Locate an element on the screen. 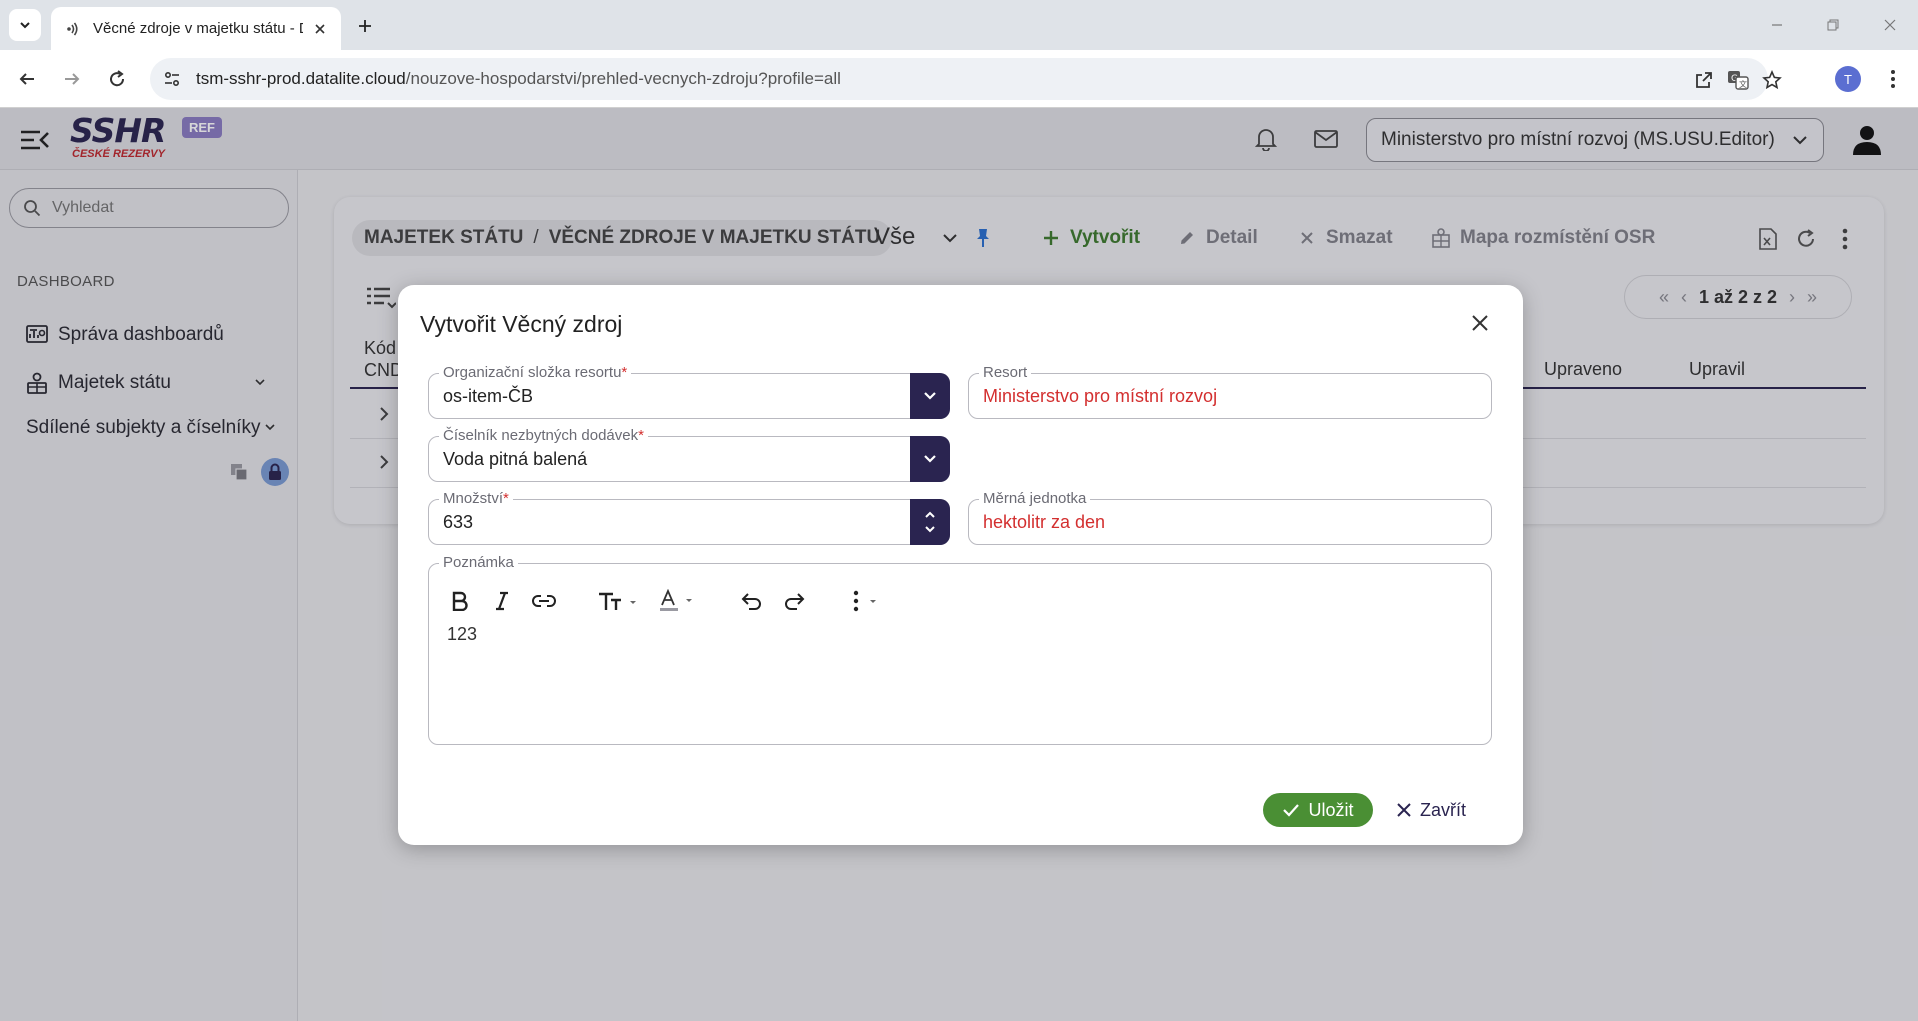 The height and width of the screenshot is (1021, 1918). bookmark-star-icon is located at coordinates (1772, 80).